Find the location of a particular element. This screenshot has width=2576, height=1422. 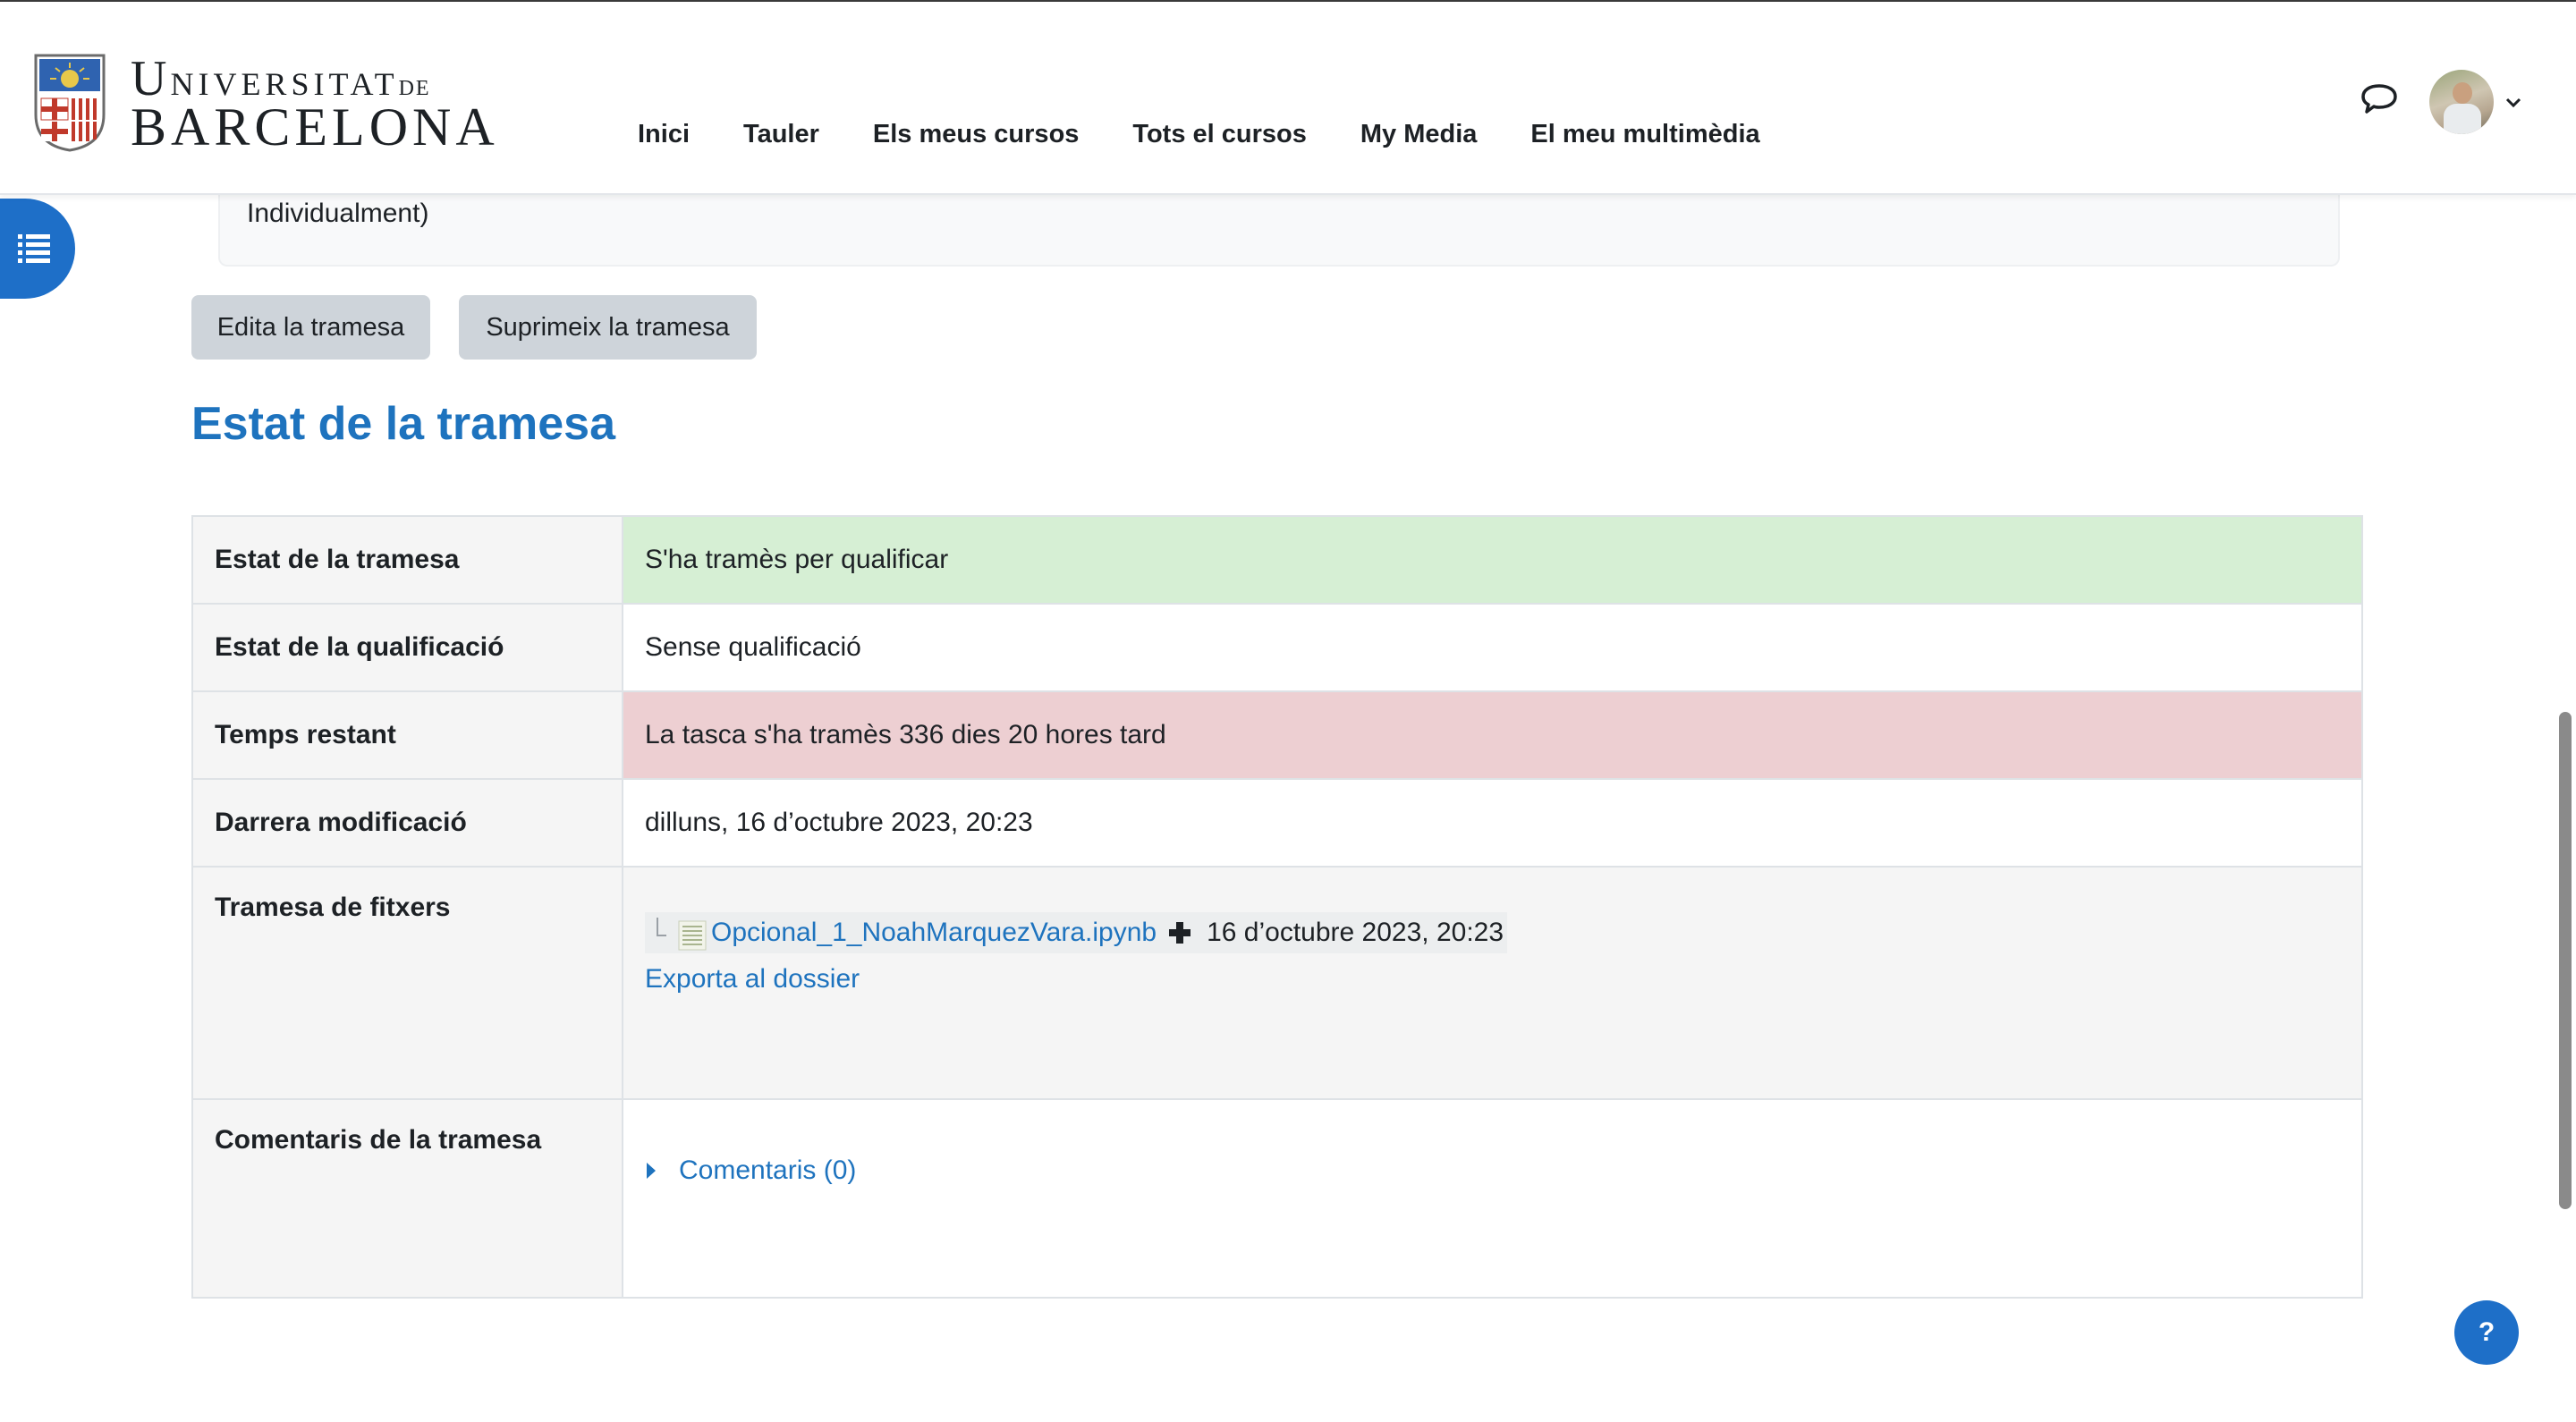

edit-submission-button: Edita la tramesa is located at coordinates (310, 327).